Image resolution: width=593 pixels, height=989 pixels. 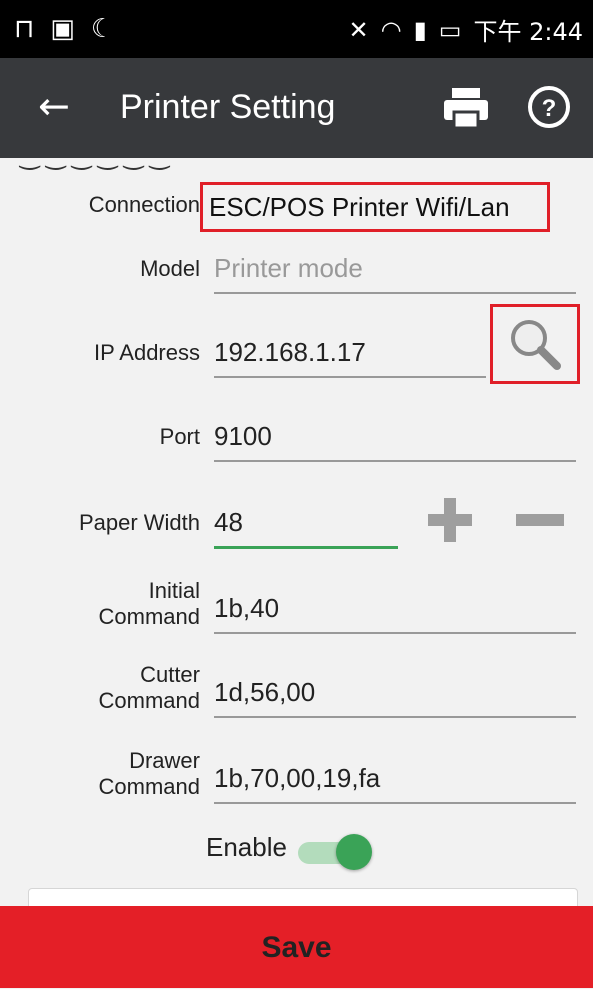 I want to click on wifi-icon: ◠, so click(x=391, y=29).